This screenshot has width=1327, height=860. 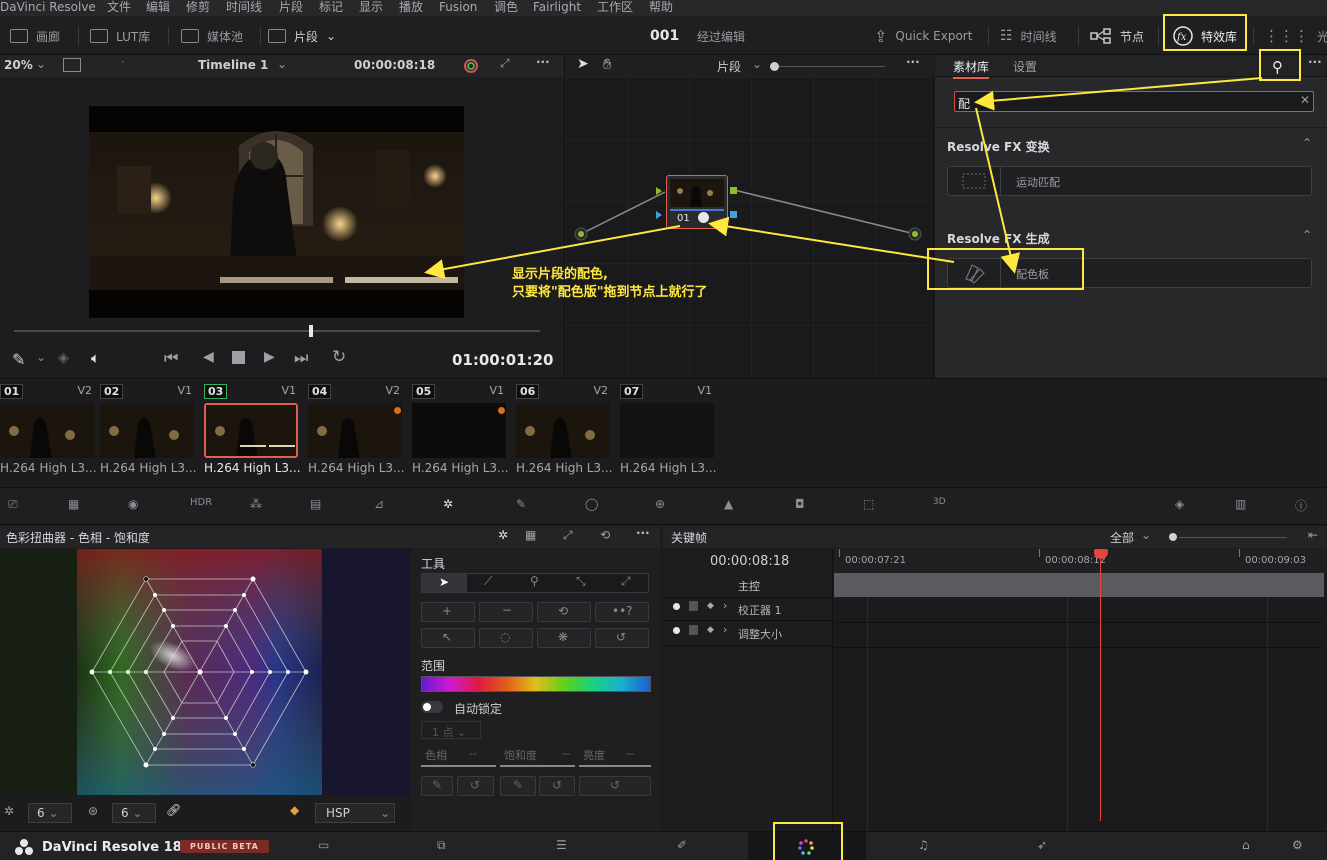 I want to click on edit-page-icon: ☰, so click(x=566, y=847).